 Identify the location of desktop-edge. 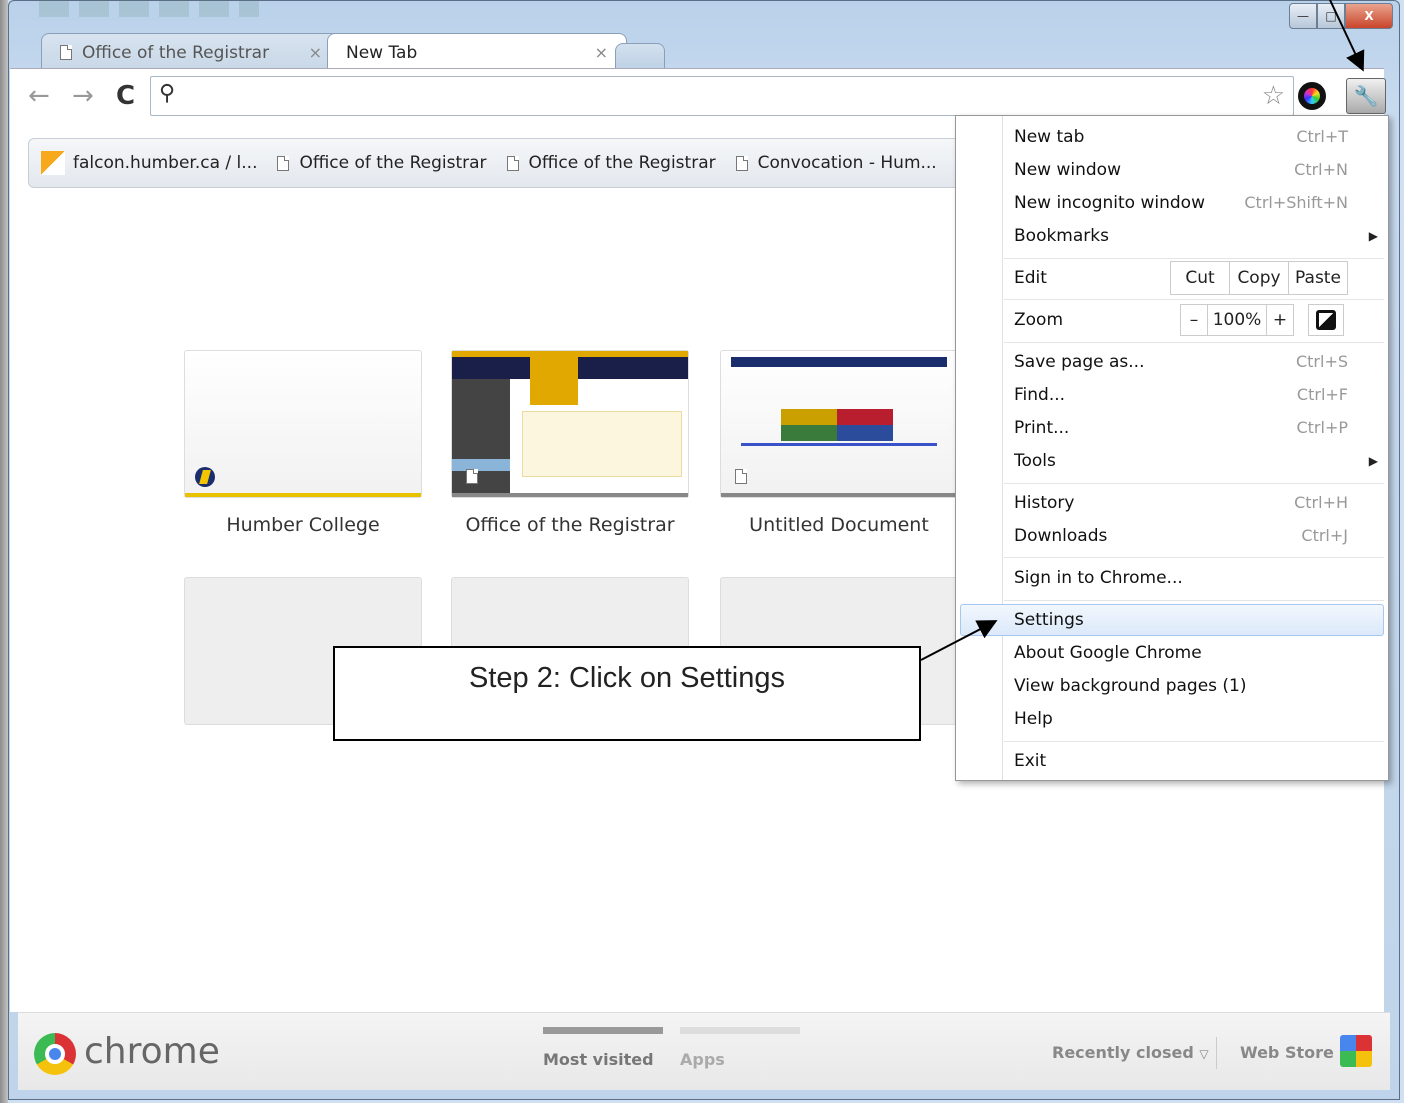
(4, 551).